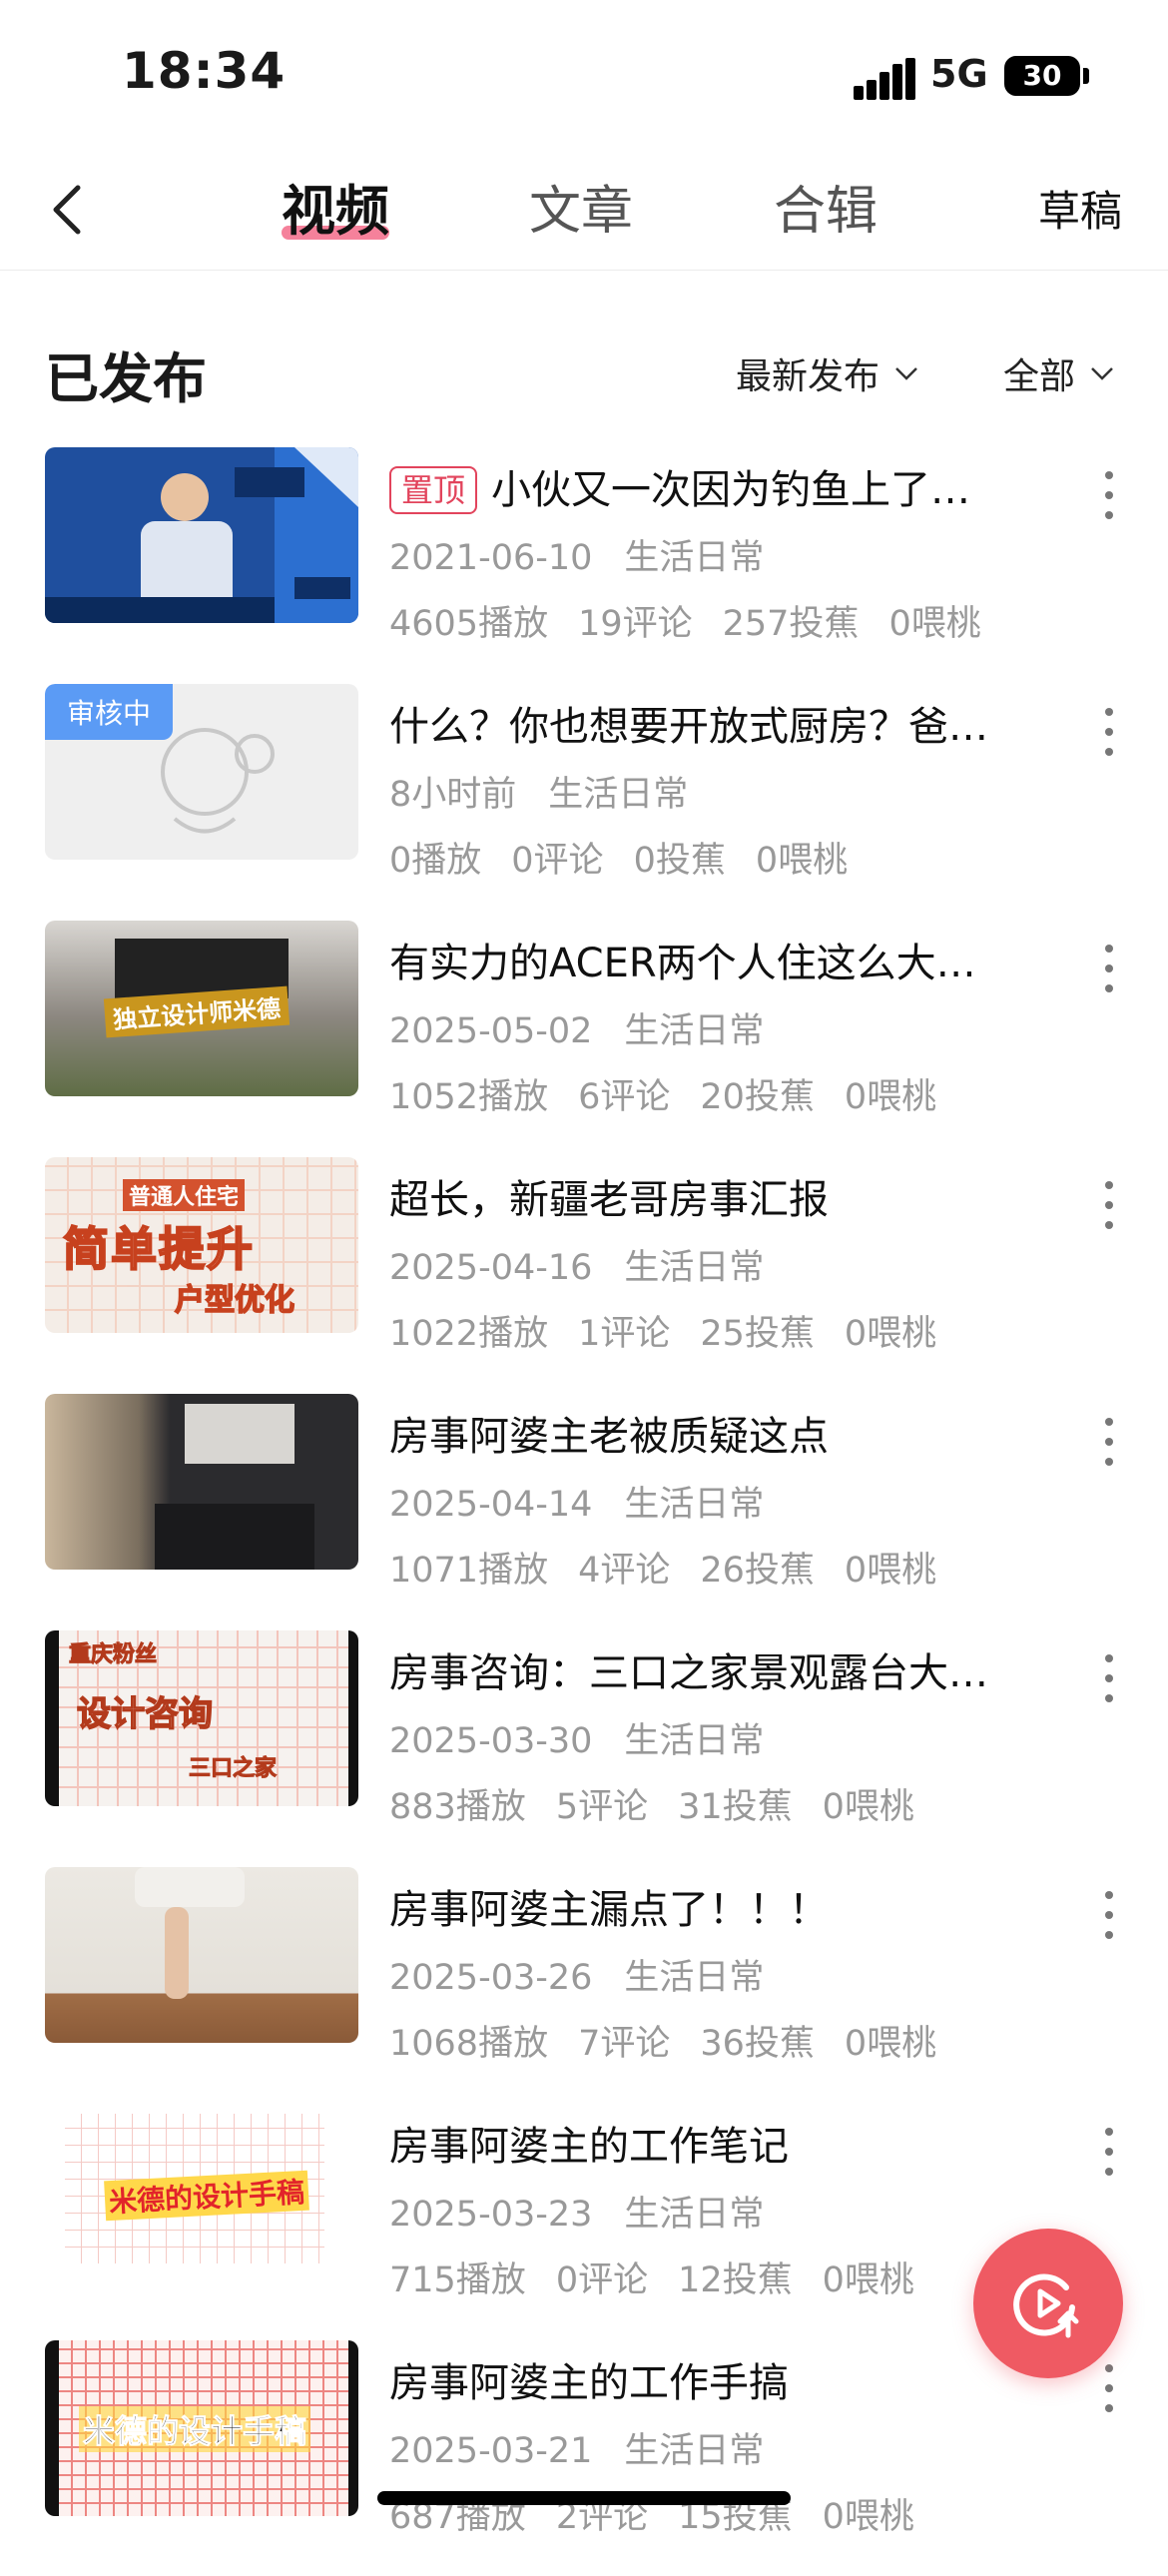 This screenshot has width=1168, height=2576. I want to click on video-date: 8小时前, so click(453, 795).